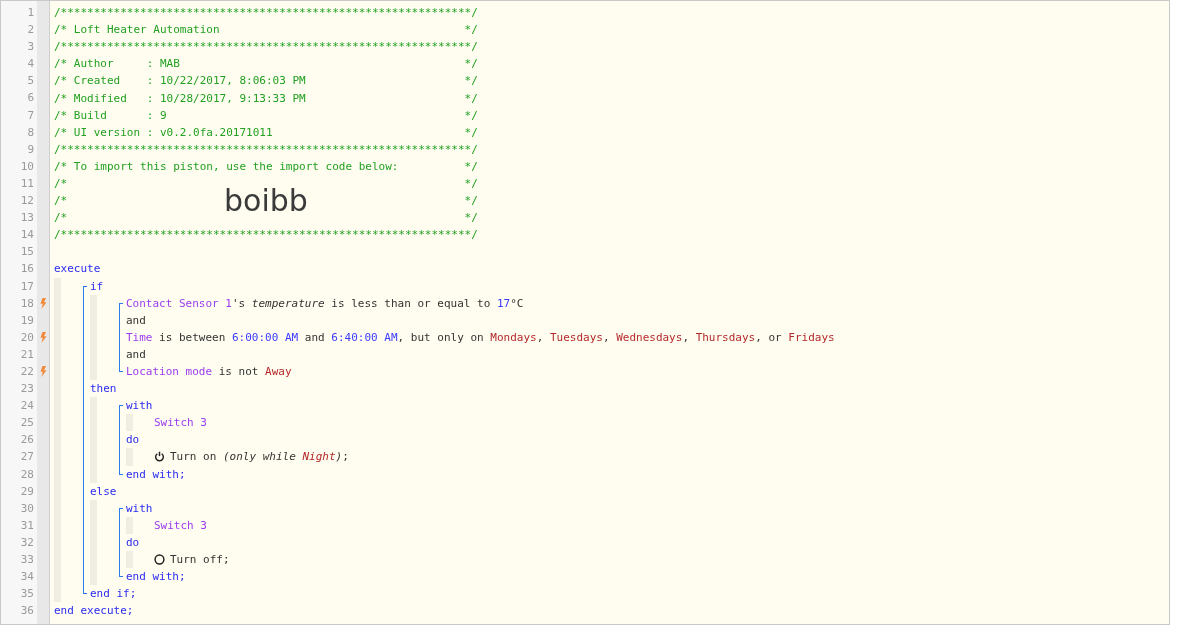 This screenshot has width=1178, height=633. What do you see at coordinates (110, 115) in the screenshot?
I see `comment-text: /* Build : 9` at bounding box center [110, 115].